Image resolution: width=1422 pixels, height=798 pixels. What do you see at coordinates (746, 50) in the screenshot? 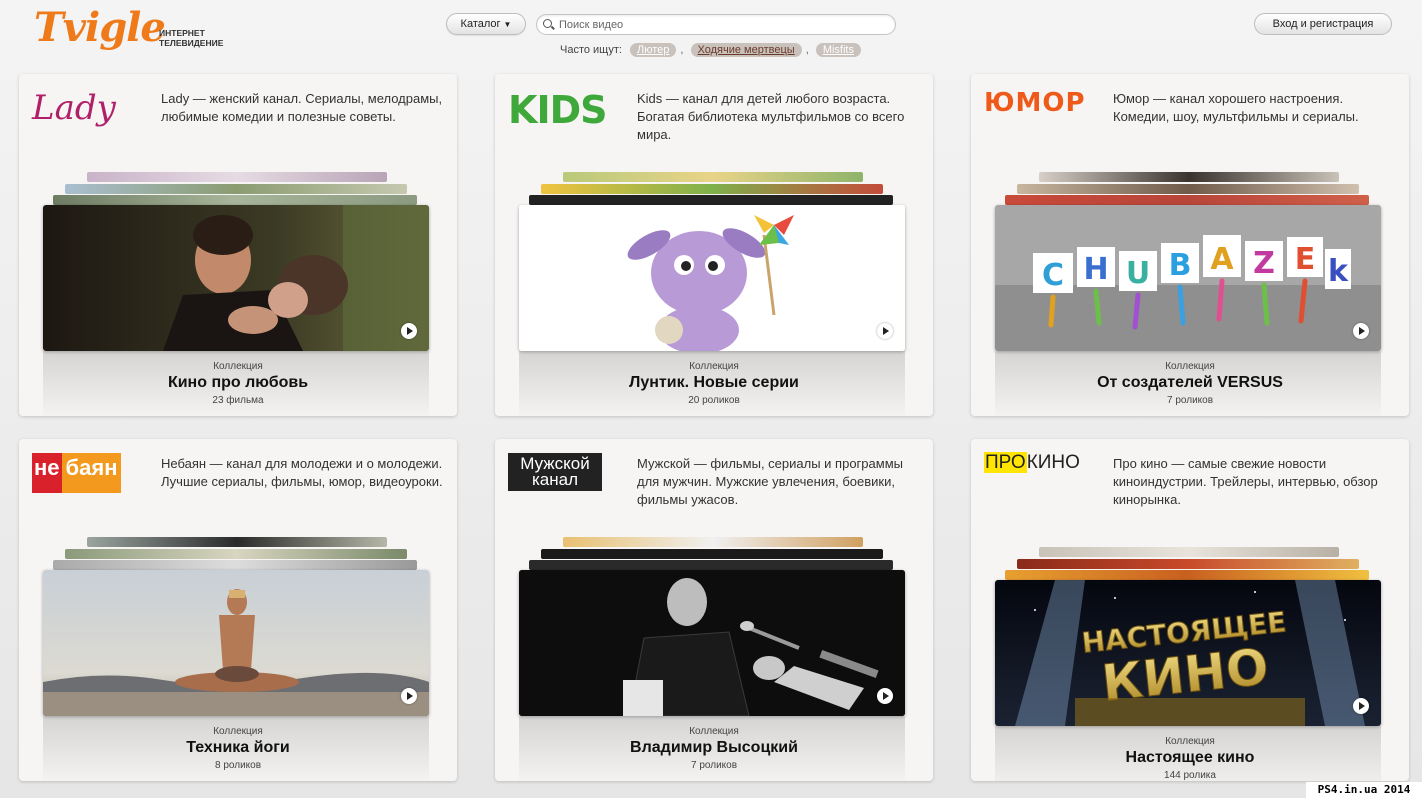
I see `popular-tag-walking-dead: Ходячие мертвецы` at bounding box center [746, 50].